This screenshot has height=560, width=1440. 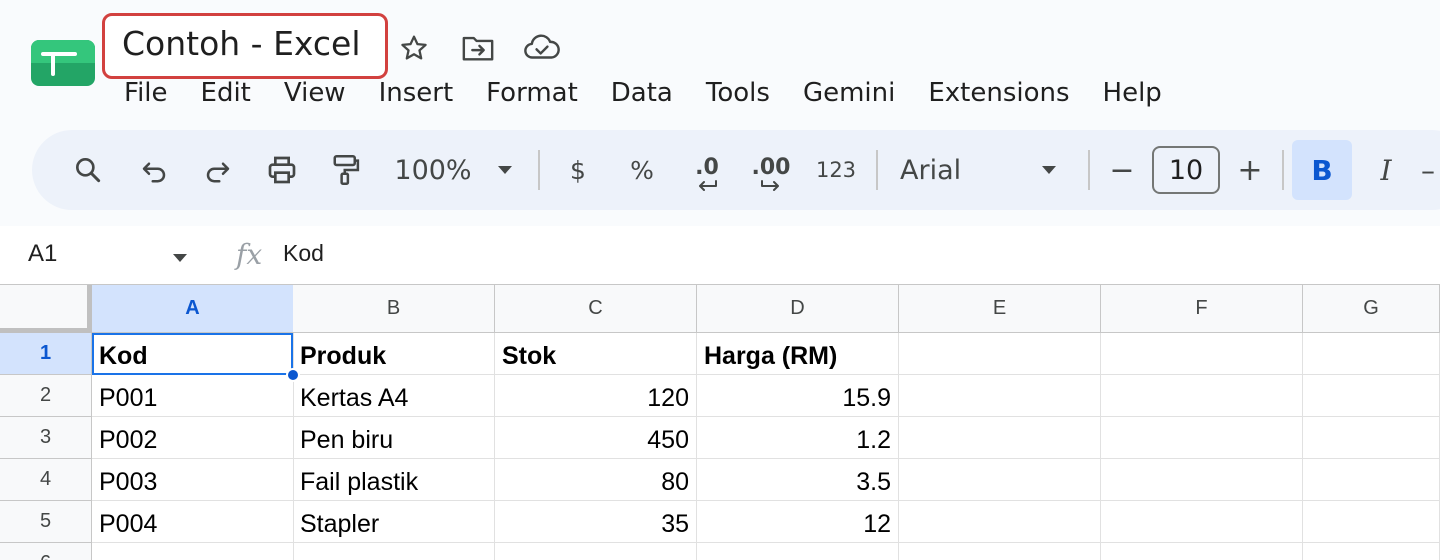 What do you see at coordinates (1000, 354) in the screenshot?
I see `cell-e1` at bounding box center [1000, 354].